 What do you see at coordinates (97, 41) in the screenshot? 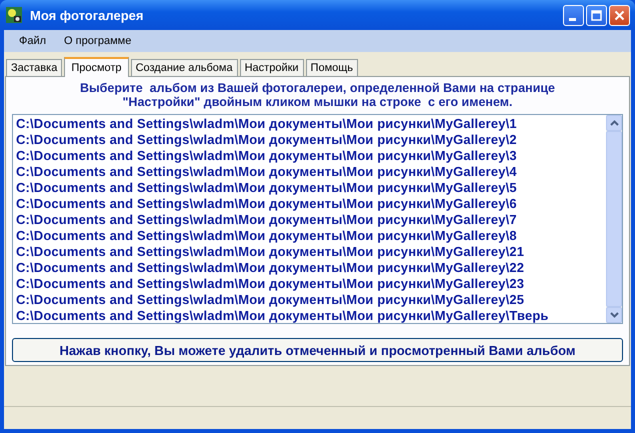
I see `menu-item: О программе` at bounding box center [97, 41].